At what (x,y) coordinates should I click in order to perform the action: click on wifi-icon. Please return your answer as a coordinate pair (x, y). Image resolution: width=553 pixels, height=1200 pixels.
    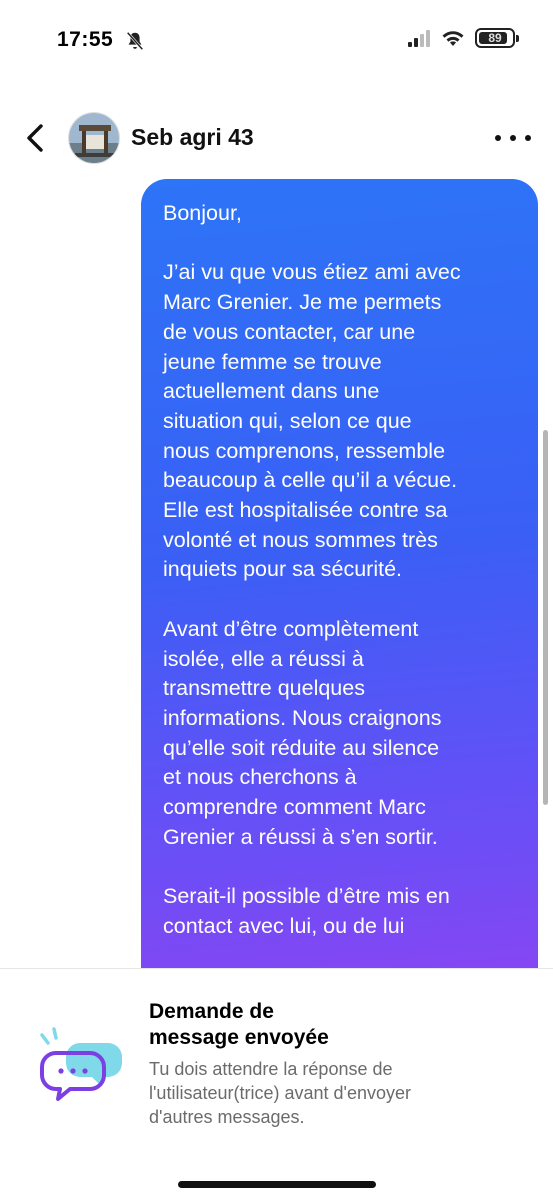
    Looking at the image, I should click on (453, 38).